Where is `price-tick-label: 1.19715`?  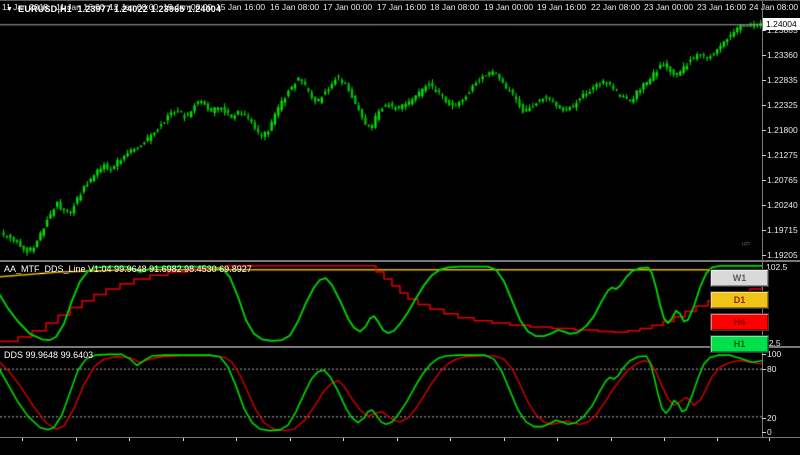
price-tick-label: 1.19715 is located at coordinates (782, 230).